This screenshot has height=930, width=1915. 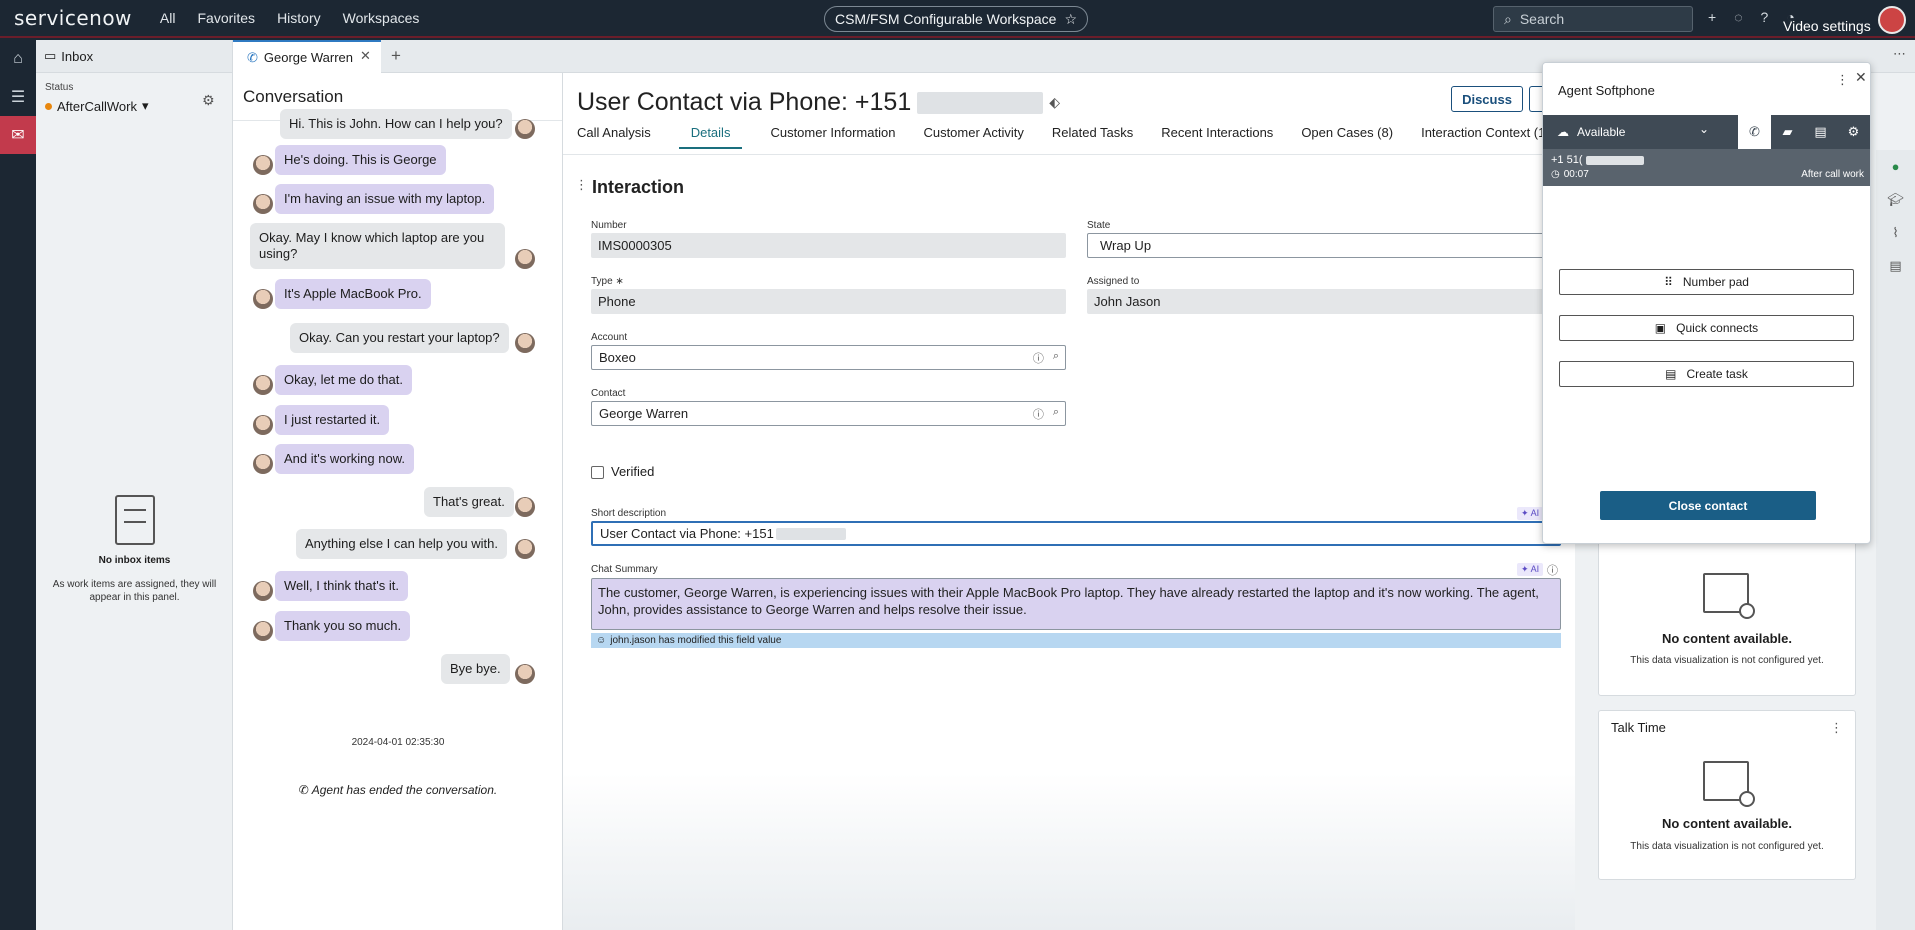 I want to click on settings-tab-icon: ⚙, so click(x=1853, y=132).